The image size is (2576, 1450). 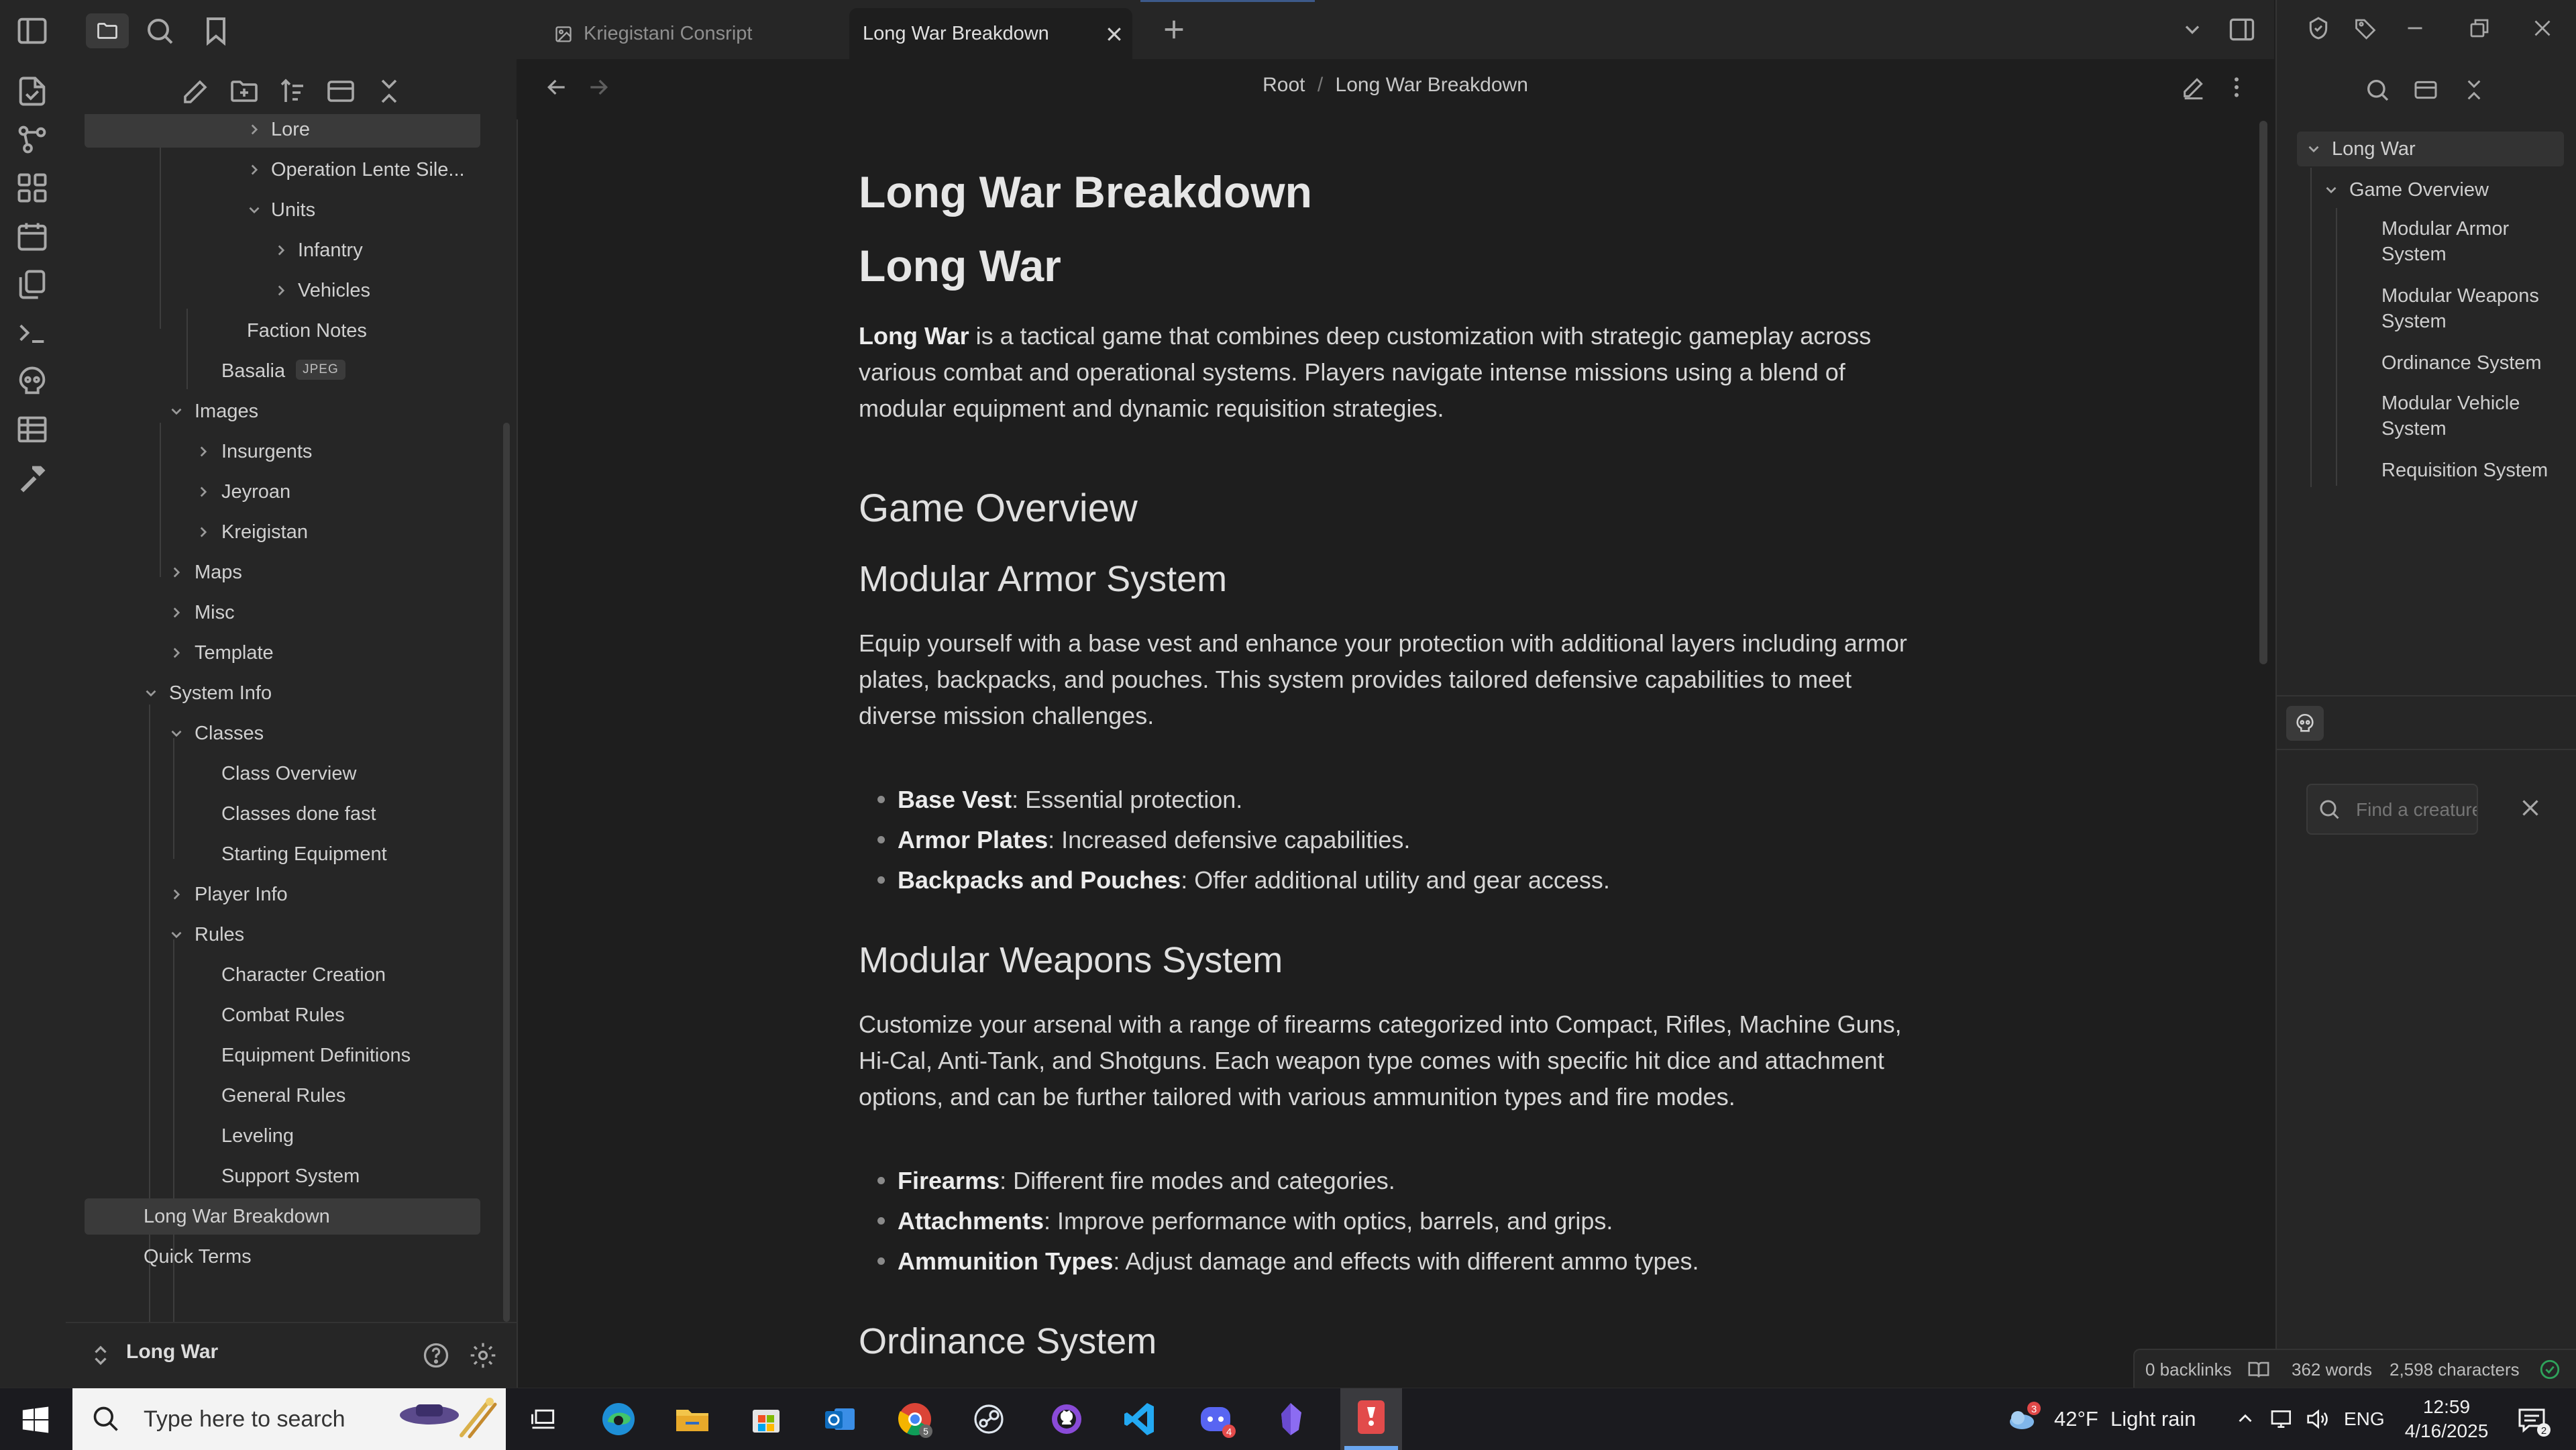 What do you see at coordinates (282, 612) in the screenshot?
I see `tree-folder-misc: Misc` at bounding box center [282, 612].